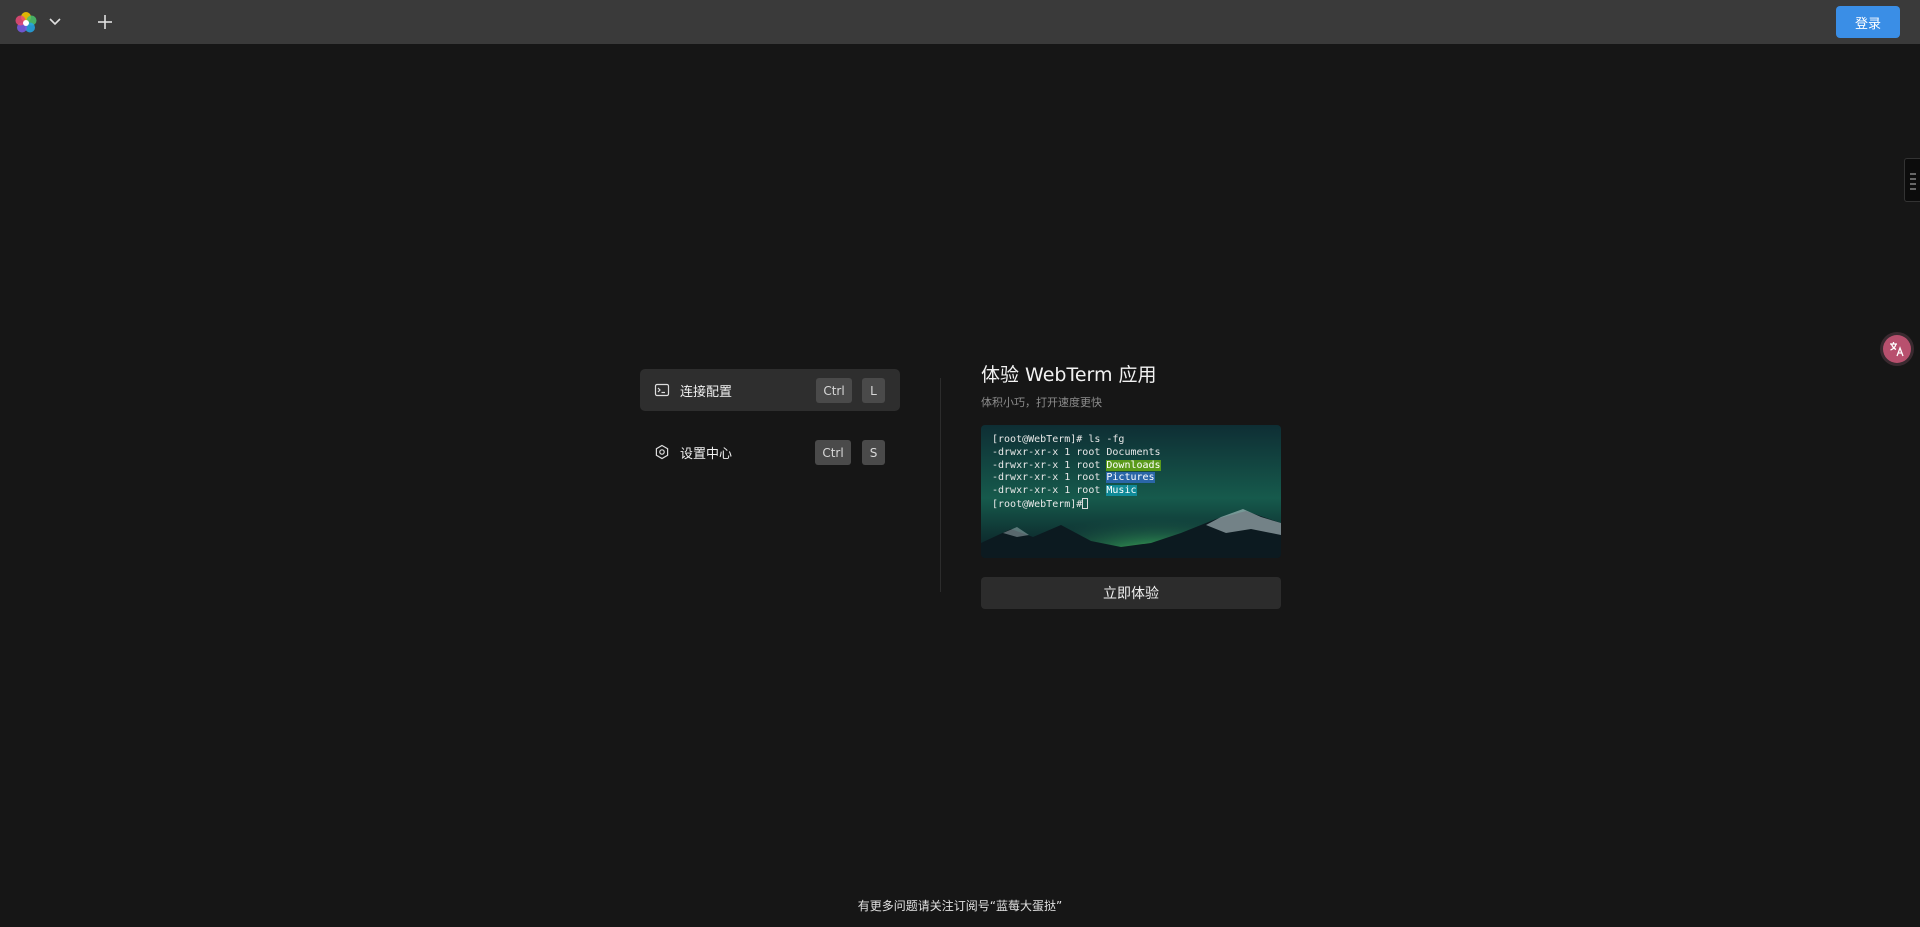 The width and height of the screenshot is (1920, 927). What do you see at coordinates (1868, 22) in the screenshot?
I see `login-button: 登录` at bounding box center [1868, 22].